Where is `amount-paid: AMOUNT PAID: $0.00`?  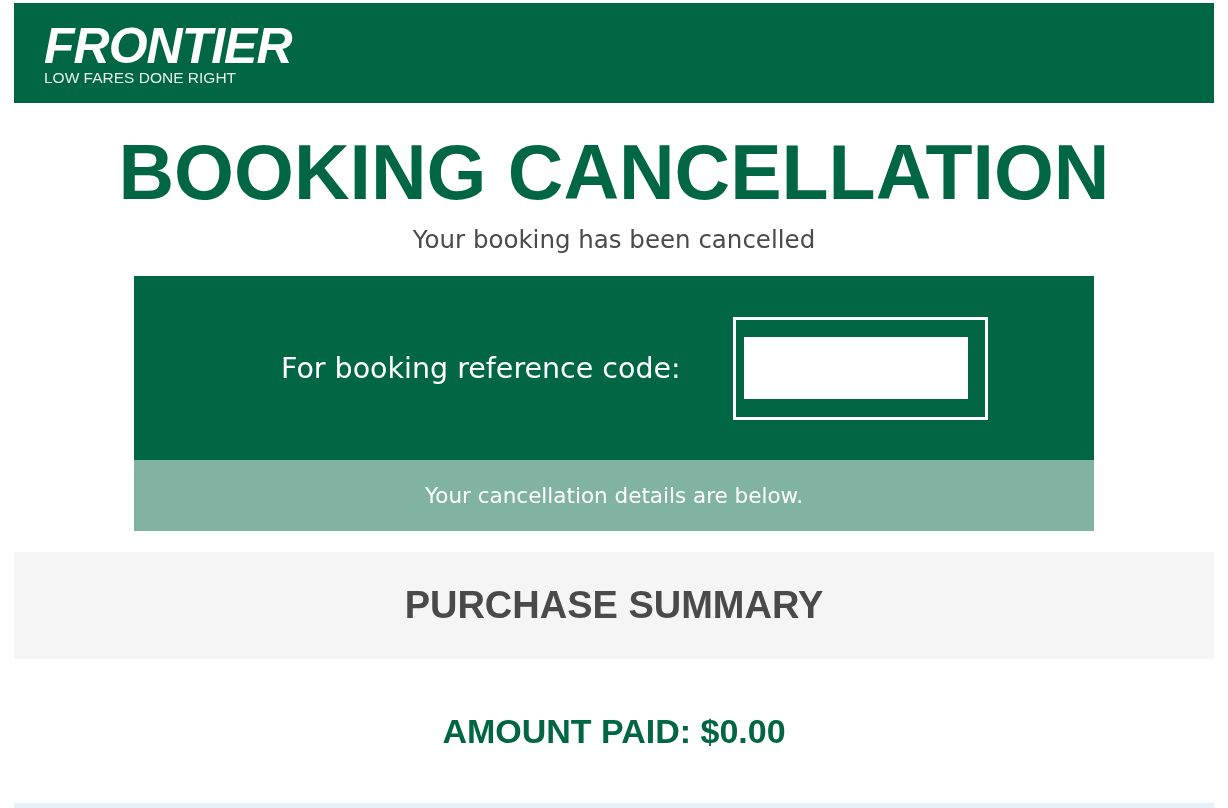
amount-paid: AMOUNT PAID: $0.00 is located at coordinates (614, 731).